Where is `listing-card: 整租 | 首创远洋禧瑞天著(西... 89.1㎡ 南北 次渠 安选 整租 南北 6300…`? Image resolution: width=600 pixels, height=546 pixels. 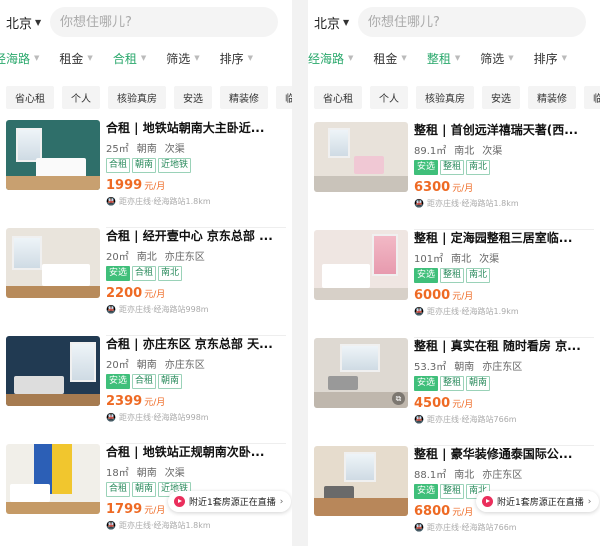 listing-card: 整租 | 首创远洋禧瑞天著(西... 89.1㎡ 南北 次渠 安选 整租 南北 6300… is located at coordinates (457, 176).